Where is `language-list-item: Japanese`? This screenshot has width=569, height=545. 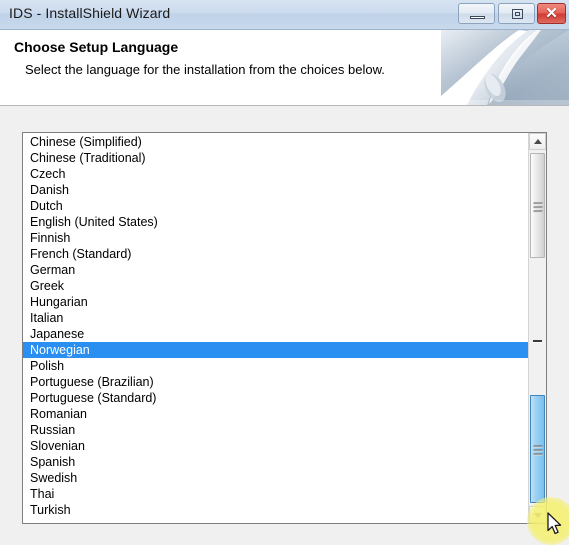 language-list-item: Japanese is located at coordinates (275, 334).